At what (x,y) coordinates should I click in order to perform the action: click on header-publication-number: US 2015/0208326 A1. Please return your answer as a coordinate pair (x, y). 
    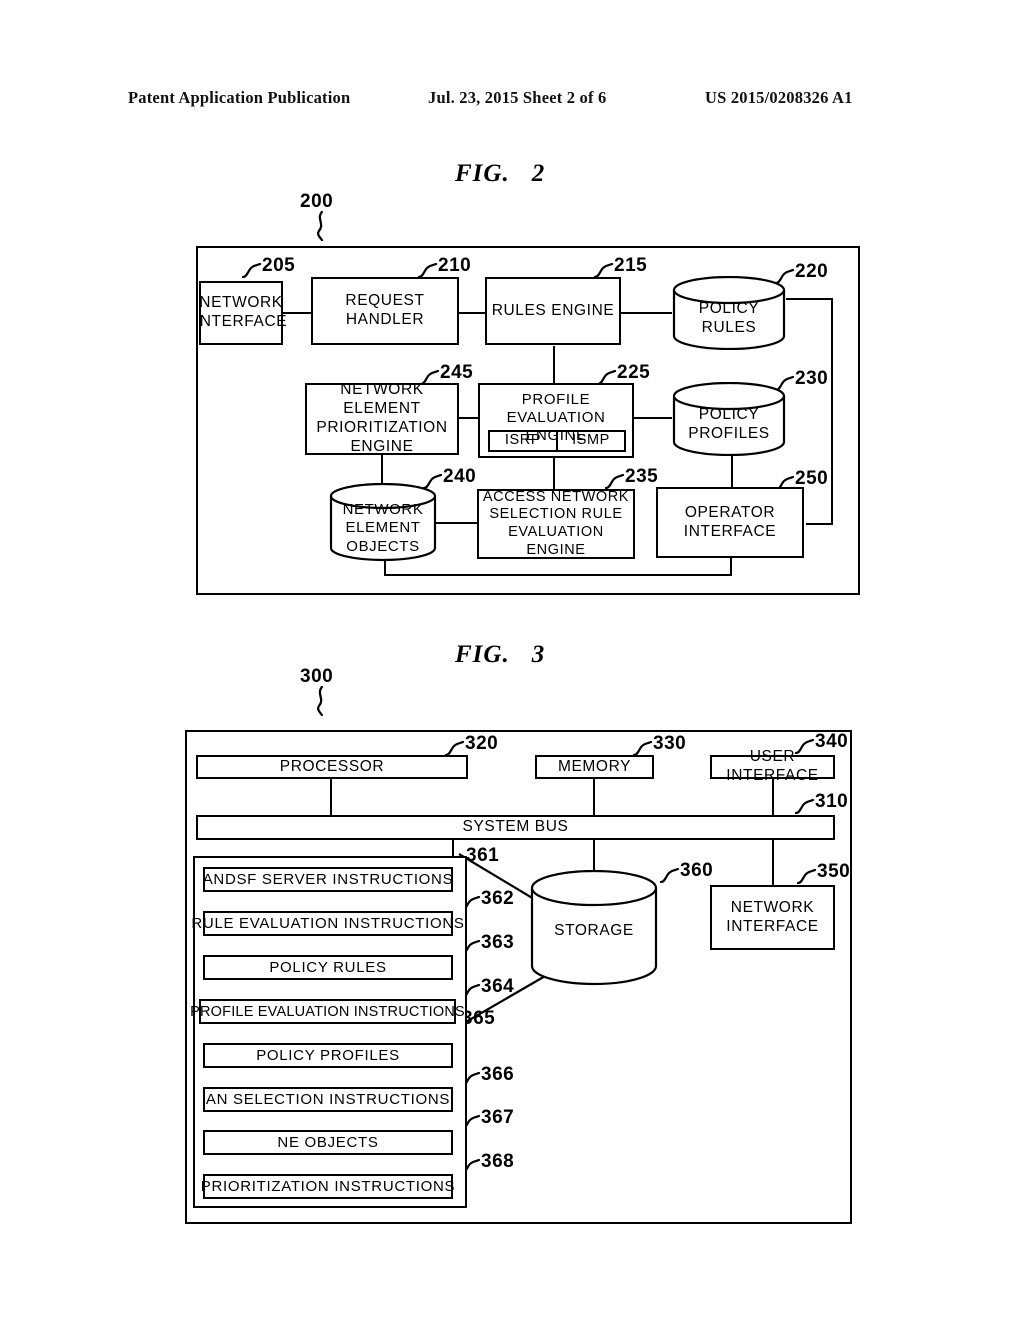
    Looking at the image, I should click on (779, 97).